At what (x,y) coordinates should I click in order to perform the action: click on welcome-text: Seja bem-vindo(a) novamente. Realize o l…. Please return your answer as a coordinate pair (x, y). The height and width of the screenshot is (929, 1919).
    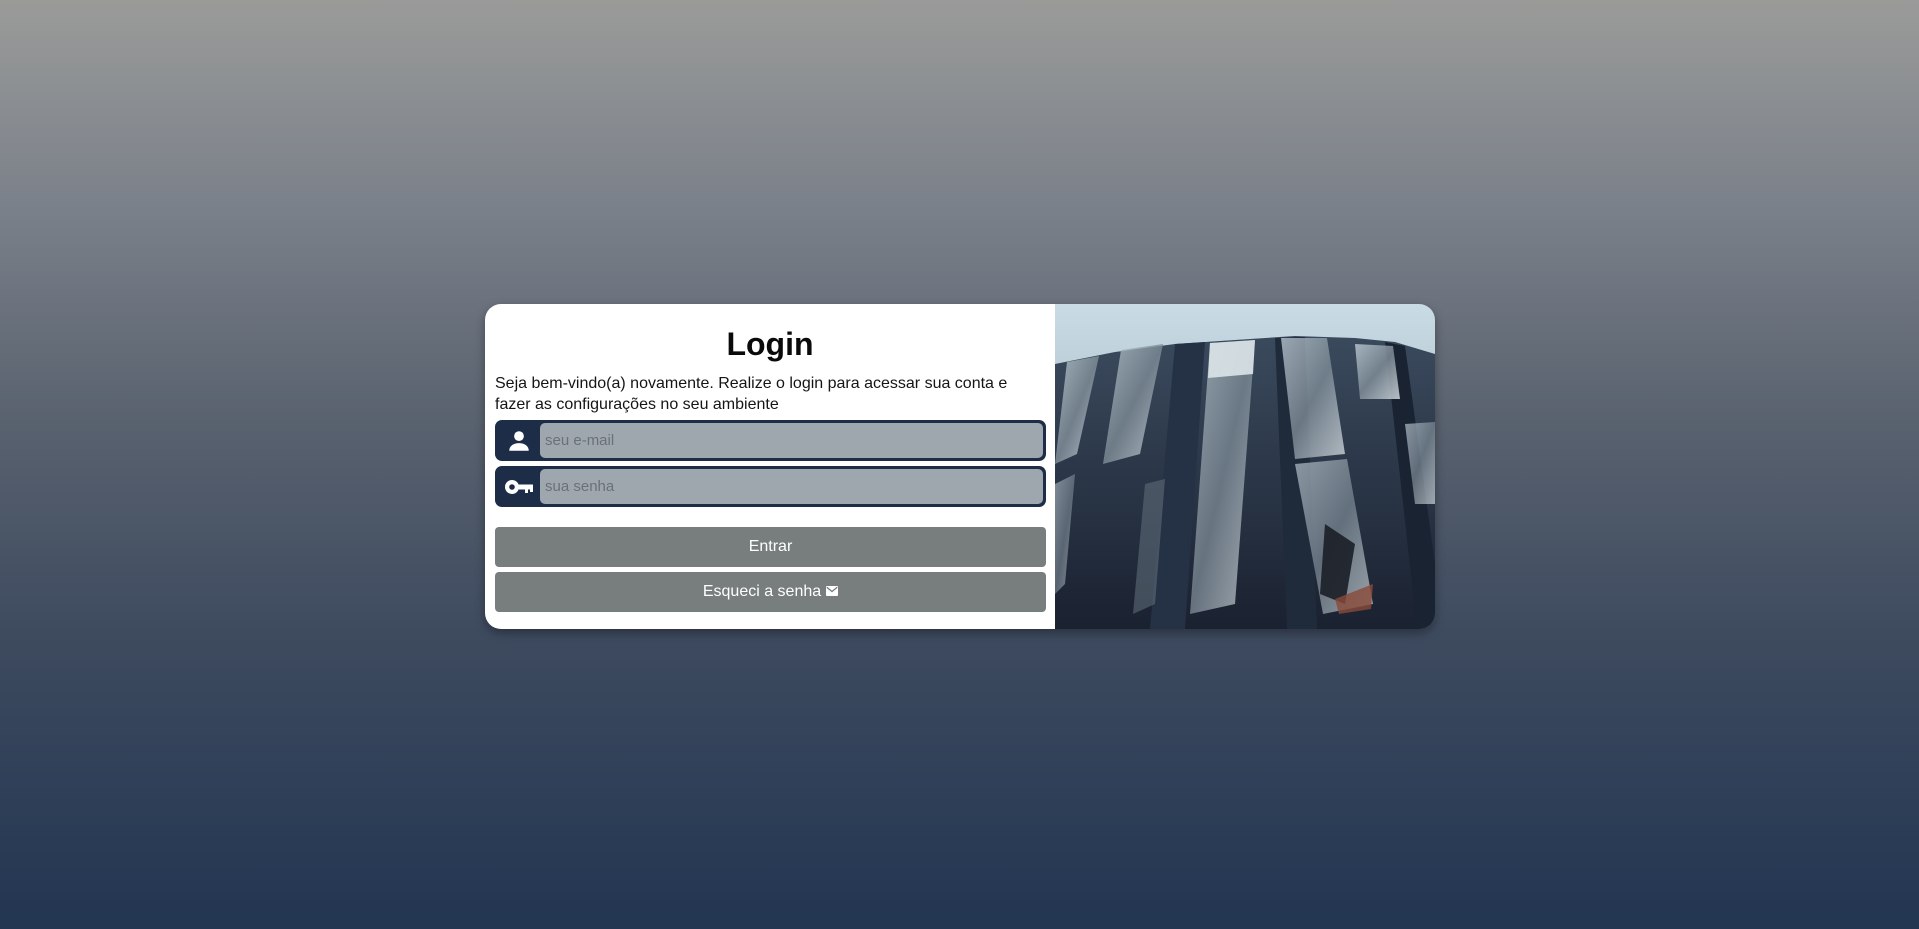
    Looking at the image, I should click on (751, 394).